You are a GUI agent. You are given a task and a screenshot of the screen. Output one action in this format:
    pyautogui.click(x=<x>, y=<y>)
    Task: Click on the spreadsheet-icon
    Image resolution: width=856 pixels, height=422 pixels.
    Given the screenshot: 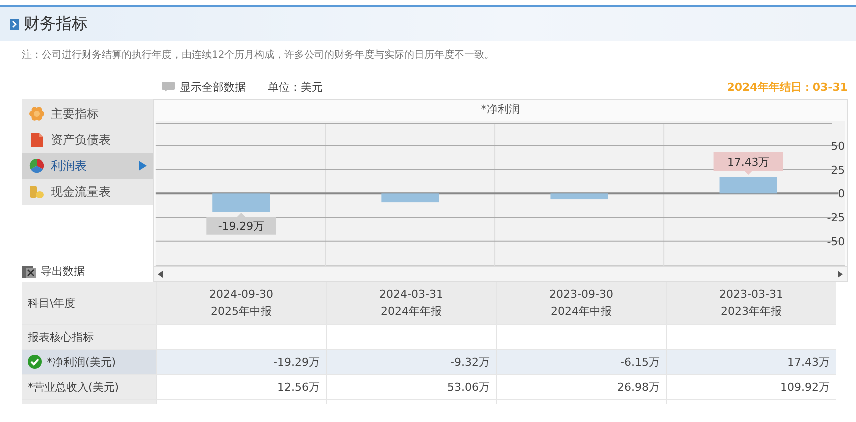 What is the action you would take?
    pyautogui.click(x=29, y=271)
    